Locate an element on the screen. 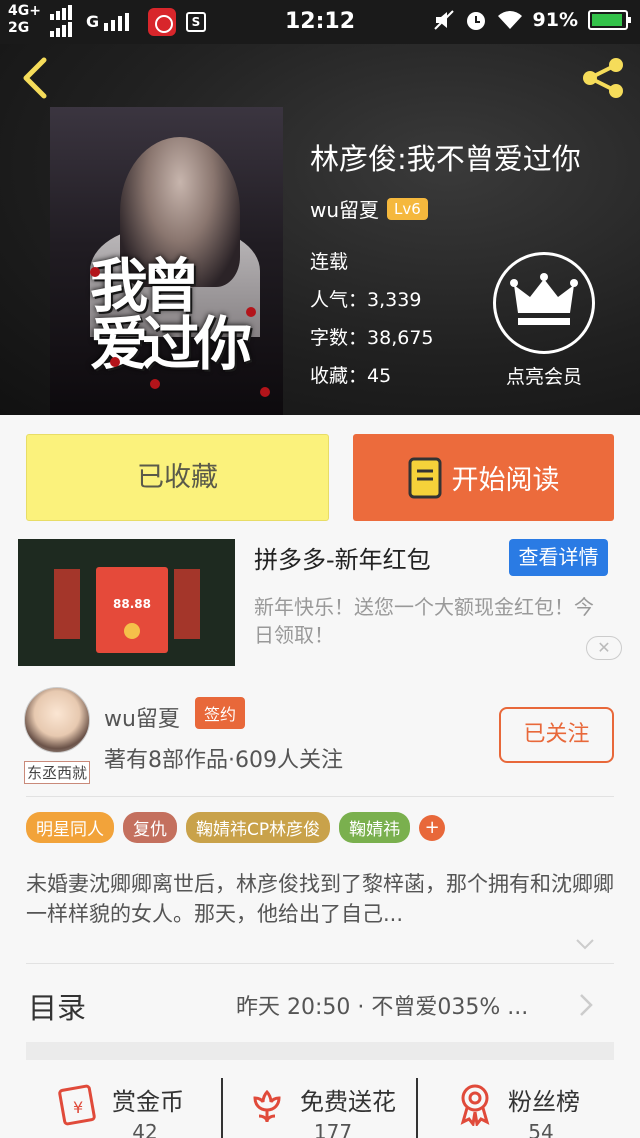 This screenshot has width=640, height=1138. start-reading-label: 开始阅读 is located at coordinates (505, 480).